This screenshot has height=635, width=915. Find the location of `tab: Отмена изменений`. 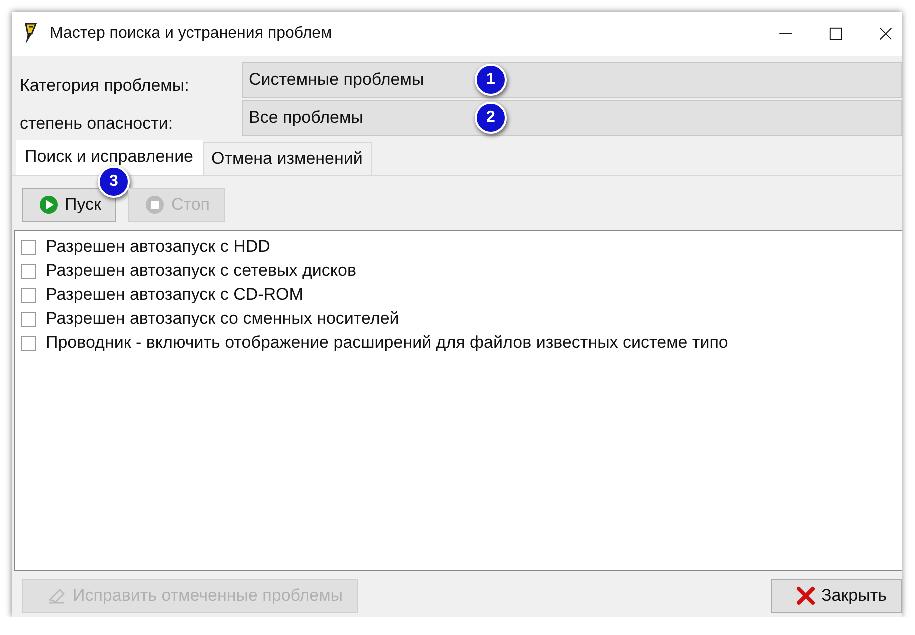

tab: Отмена изменений is located at coordinates (287, 158).